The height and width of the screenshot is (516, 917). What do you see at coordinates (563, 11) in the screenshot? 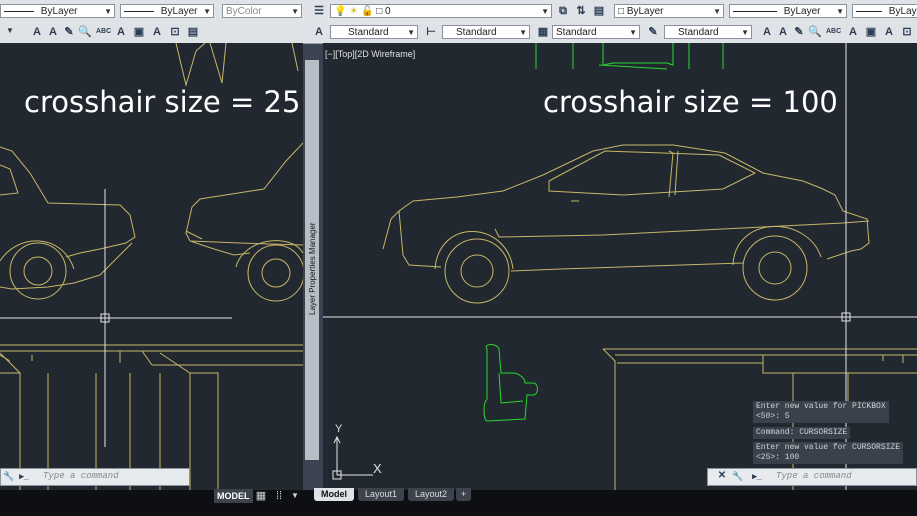
I see `make-current-layer-icon: ⧉` at bounding box center [563, 11].